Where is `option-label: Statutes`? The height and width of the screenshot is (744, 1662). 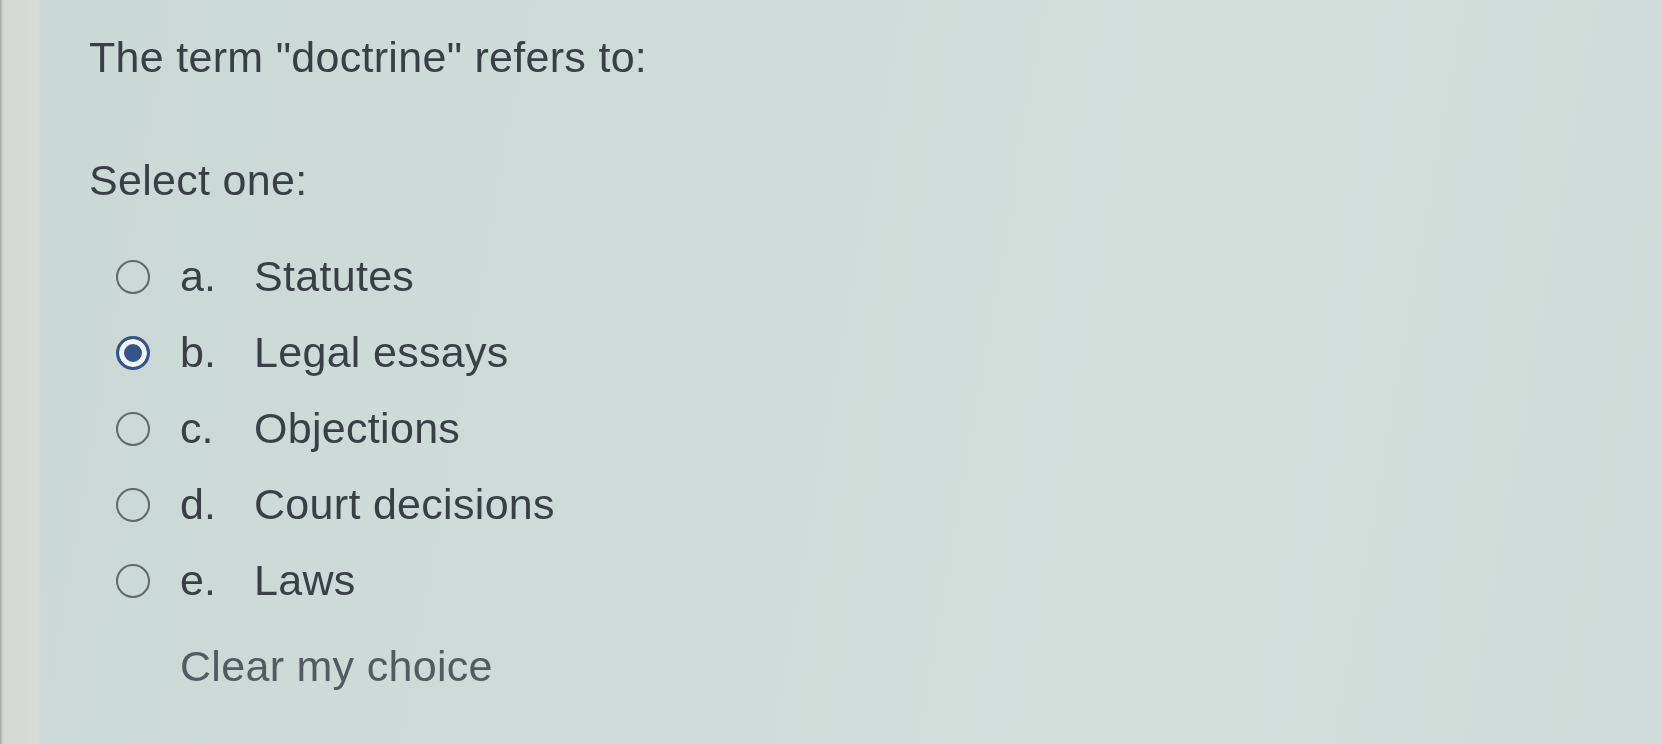 option-label: Statutes is located at coordinates (334, 277).